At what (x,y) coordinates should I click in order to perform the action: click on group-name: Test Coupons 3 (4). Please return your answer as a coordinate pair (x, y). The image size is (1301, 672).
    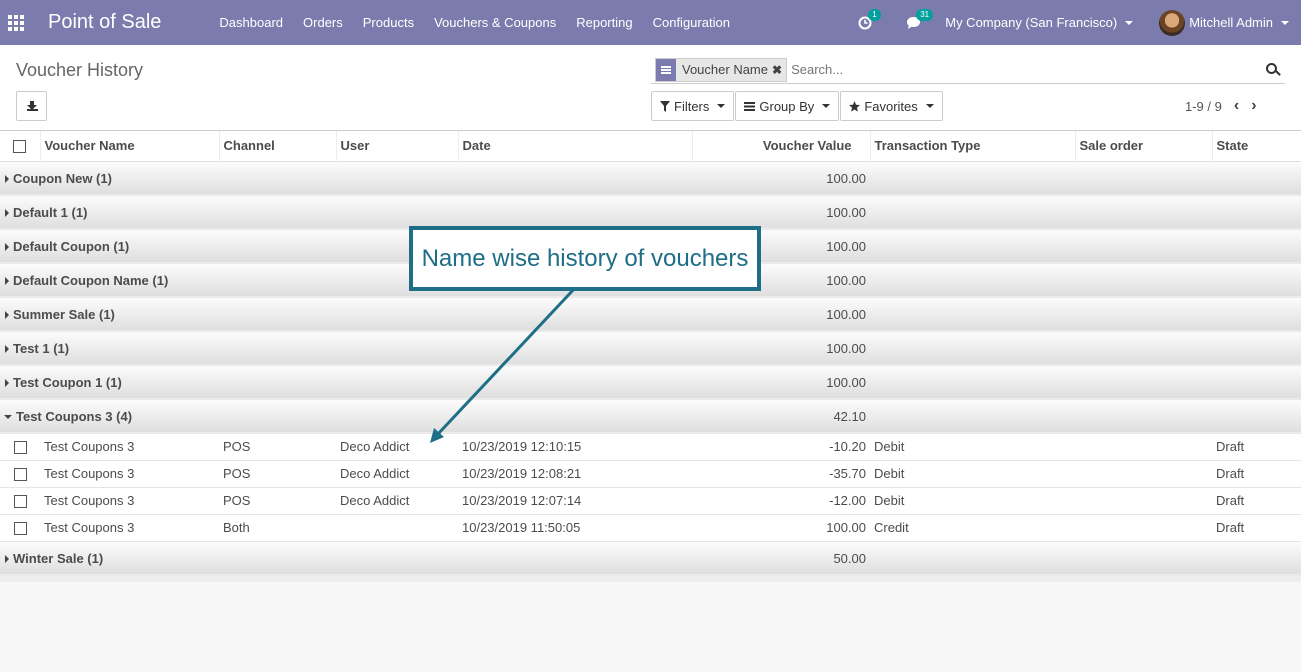
    Looking at the image, I should click on (74, 416).